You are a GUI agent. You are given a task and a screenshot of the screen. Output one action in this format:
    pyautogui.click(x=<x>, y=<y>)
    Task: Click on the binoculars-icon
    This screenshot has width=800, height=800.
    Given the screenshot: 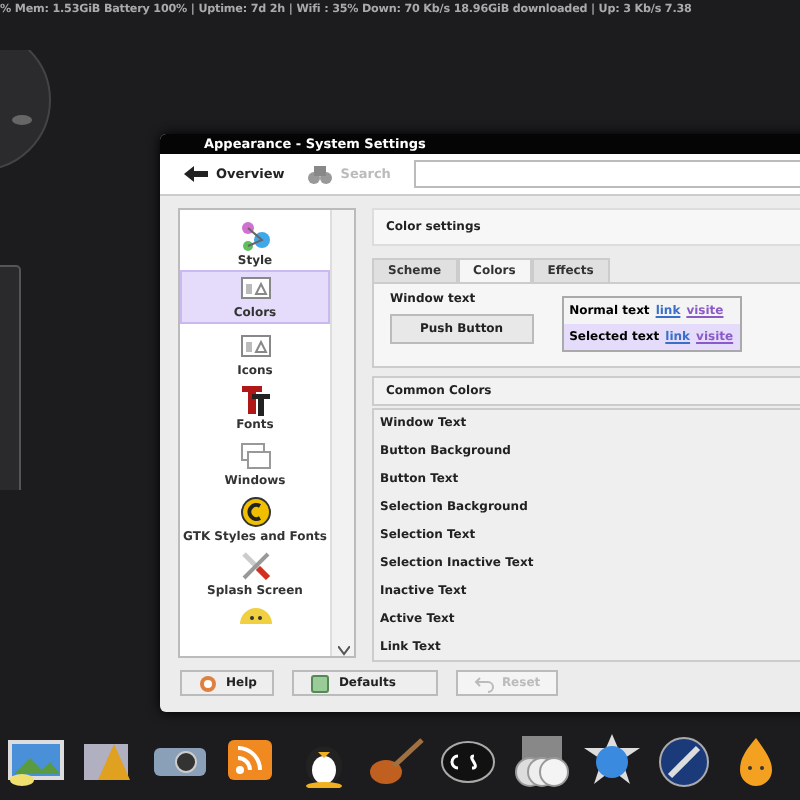 What is the action you would take?
    pyautogui.click(x=320, y=174)
    